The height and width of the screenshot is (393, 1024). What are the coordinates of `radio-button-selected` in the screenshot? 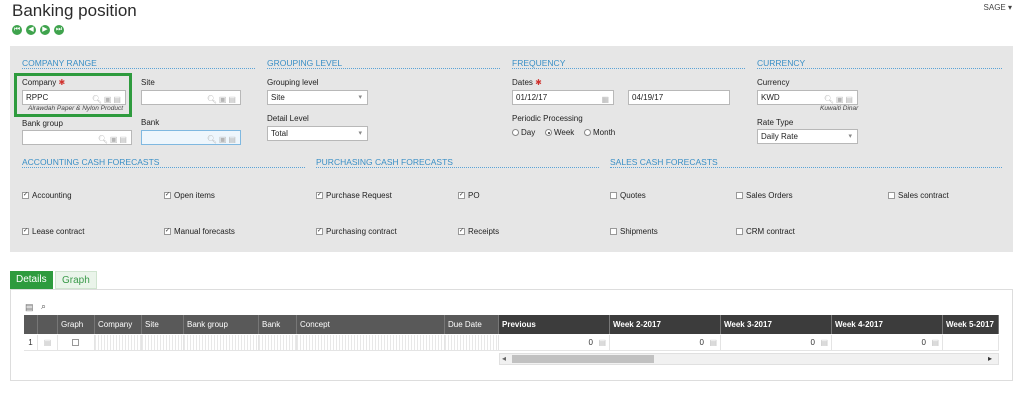 It's located at (548, 133).